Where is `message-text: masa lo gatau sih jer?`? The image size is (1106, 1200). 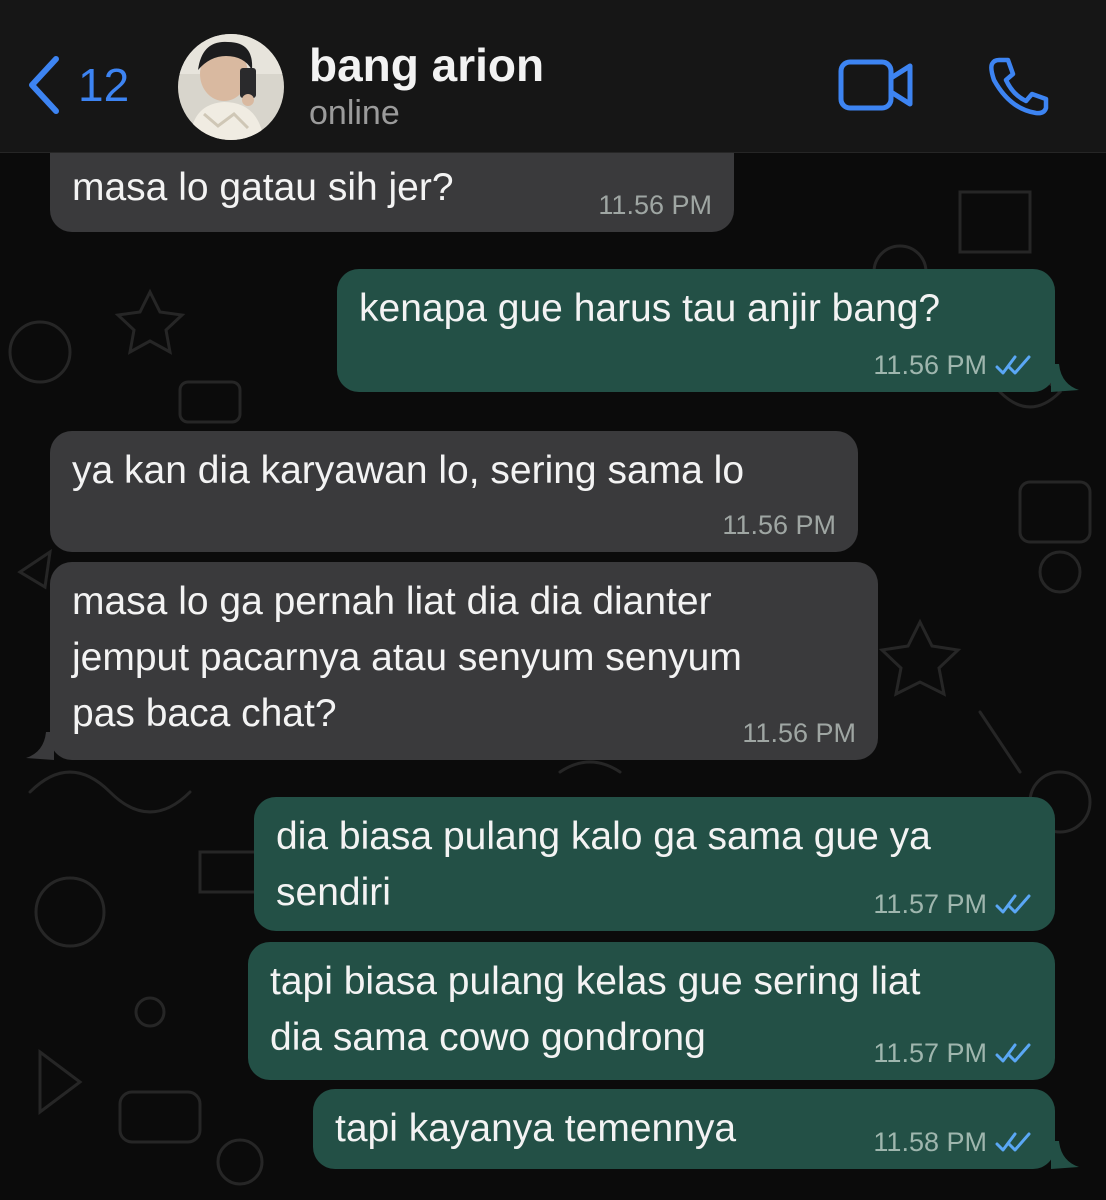
message-text: masa lo gatau sih jer? is located at coordinates (263, 187).